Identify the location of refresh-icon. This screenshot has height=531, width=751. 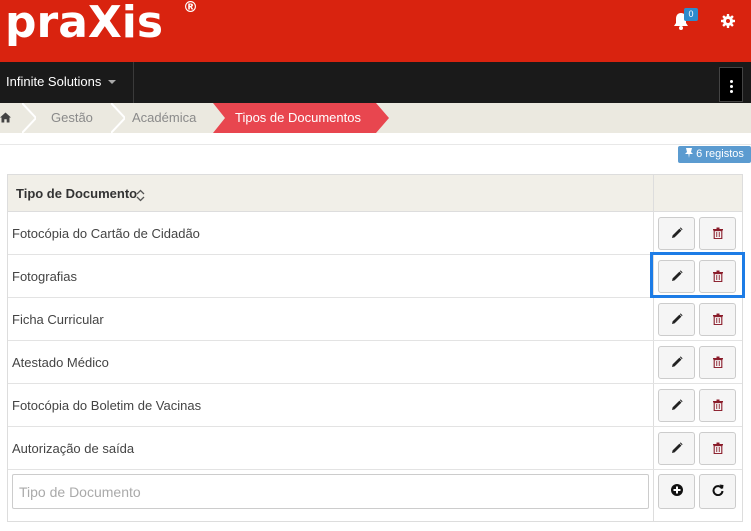
(718, 490).